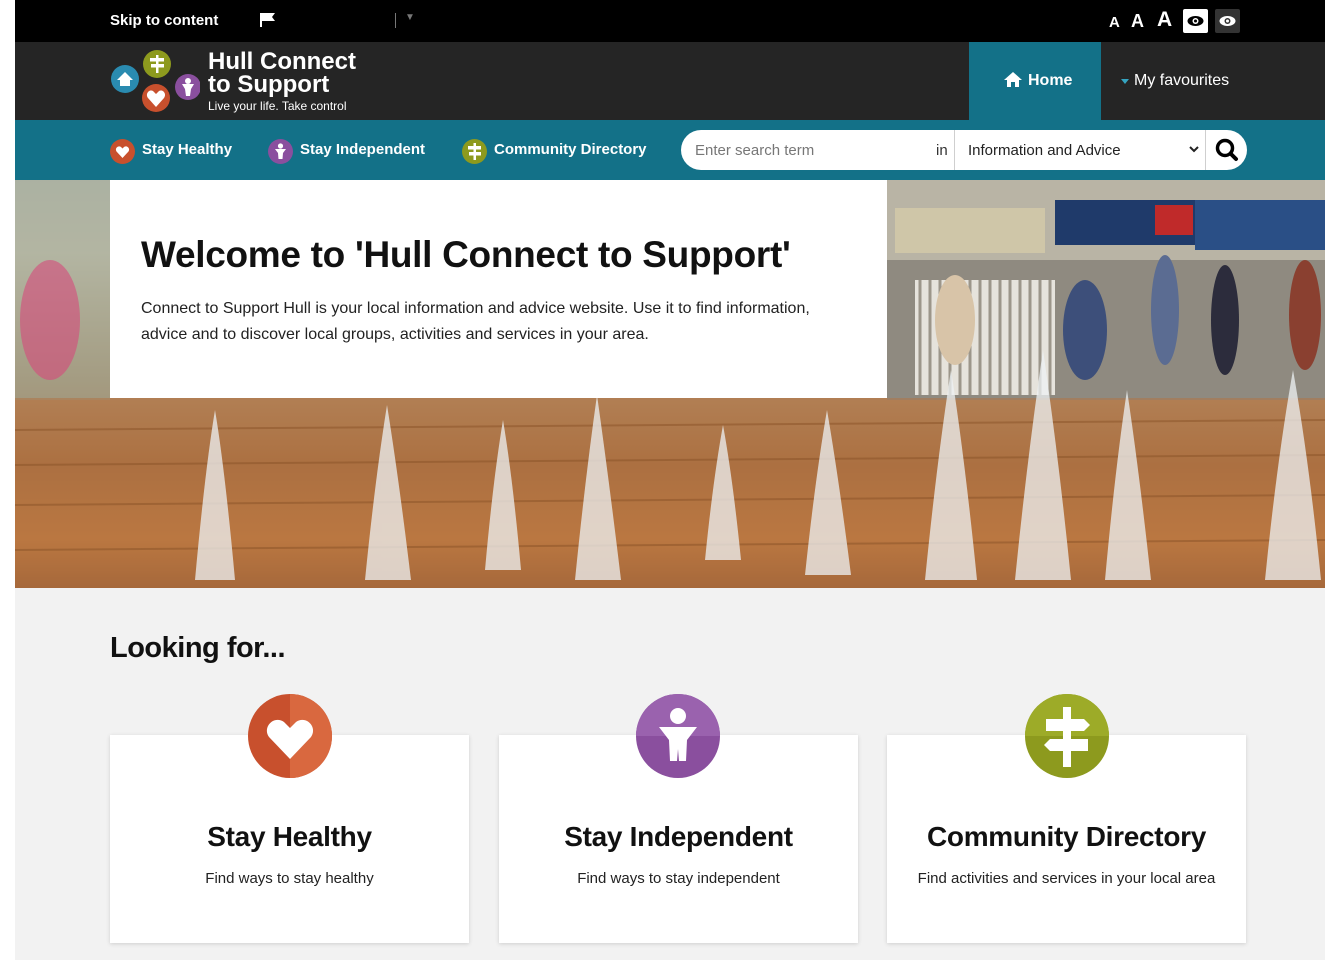  I want to click on utility-bar: Skip to content ▼ A A A, so click(670, 21).